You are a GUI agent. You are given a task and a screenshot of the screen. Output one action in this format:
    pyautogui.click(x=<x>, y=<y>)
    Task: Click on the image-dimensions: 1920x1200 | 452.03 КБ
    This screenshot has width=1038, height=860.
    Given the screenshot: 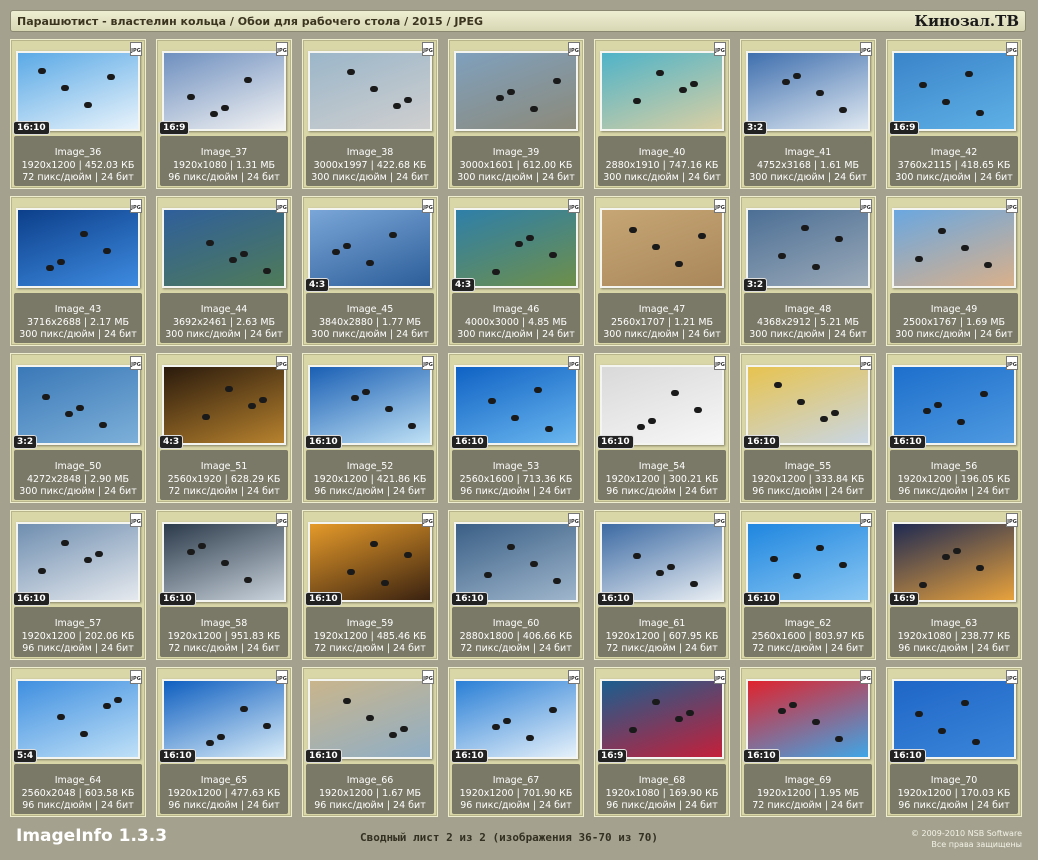 What is the action you would take?
    pyautogui.click(x=78, y=165)
    